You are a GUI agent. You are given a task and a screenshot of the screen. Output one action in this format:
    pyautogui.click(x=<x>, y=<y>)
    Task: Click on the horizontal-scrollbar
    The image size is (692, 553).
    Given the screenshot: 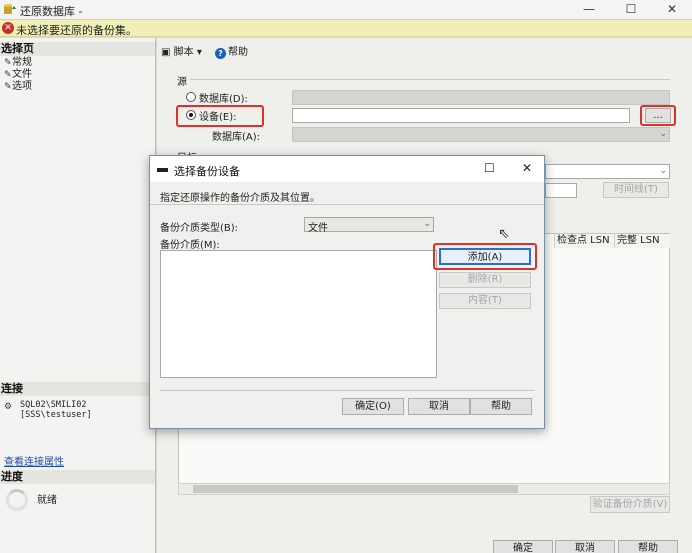 What is the action you would take?
    pyautogui.click(x=424, y=489)
    